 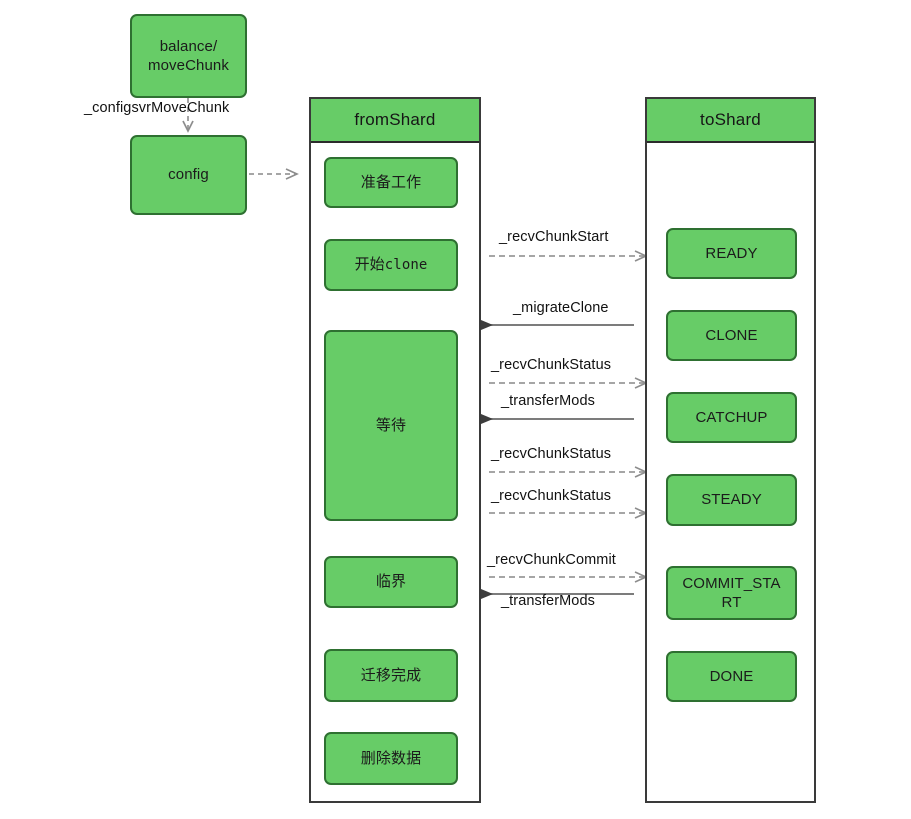 I want to click on edge-label-configsvr-movechunk: _configsvrMoveChunk, so click(x=157, y=108).